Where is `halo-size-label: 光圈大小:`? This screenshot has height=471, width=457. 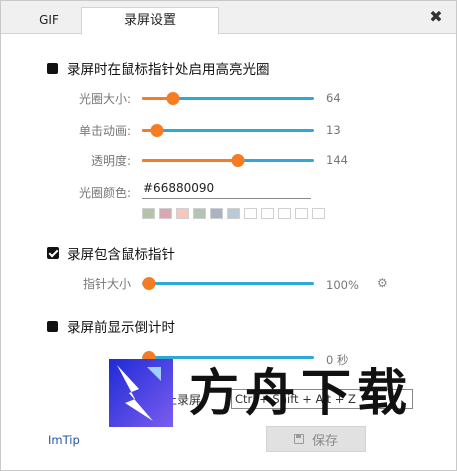
halo-size-label: 光圈大小: is located at coordinates (104, 99).